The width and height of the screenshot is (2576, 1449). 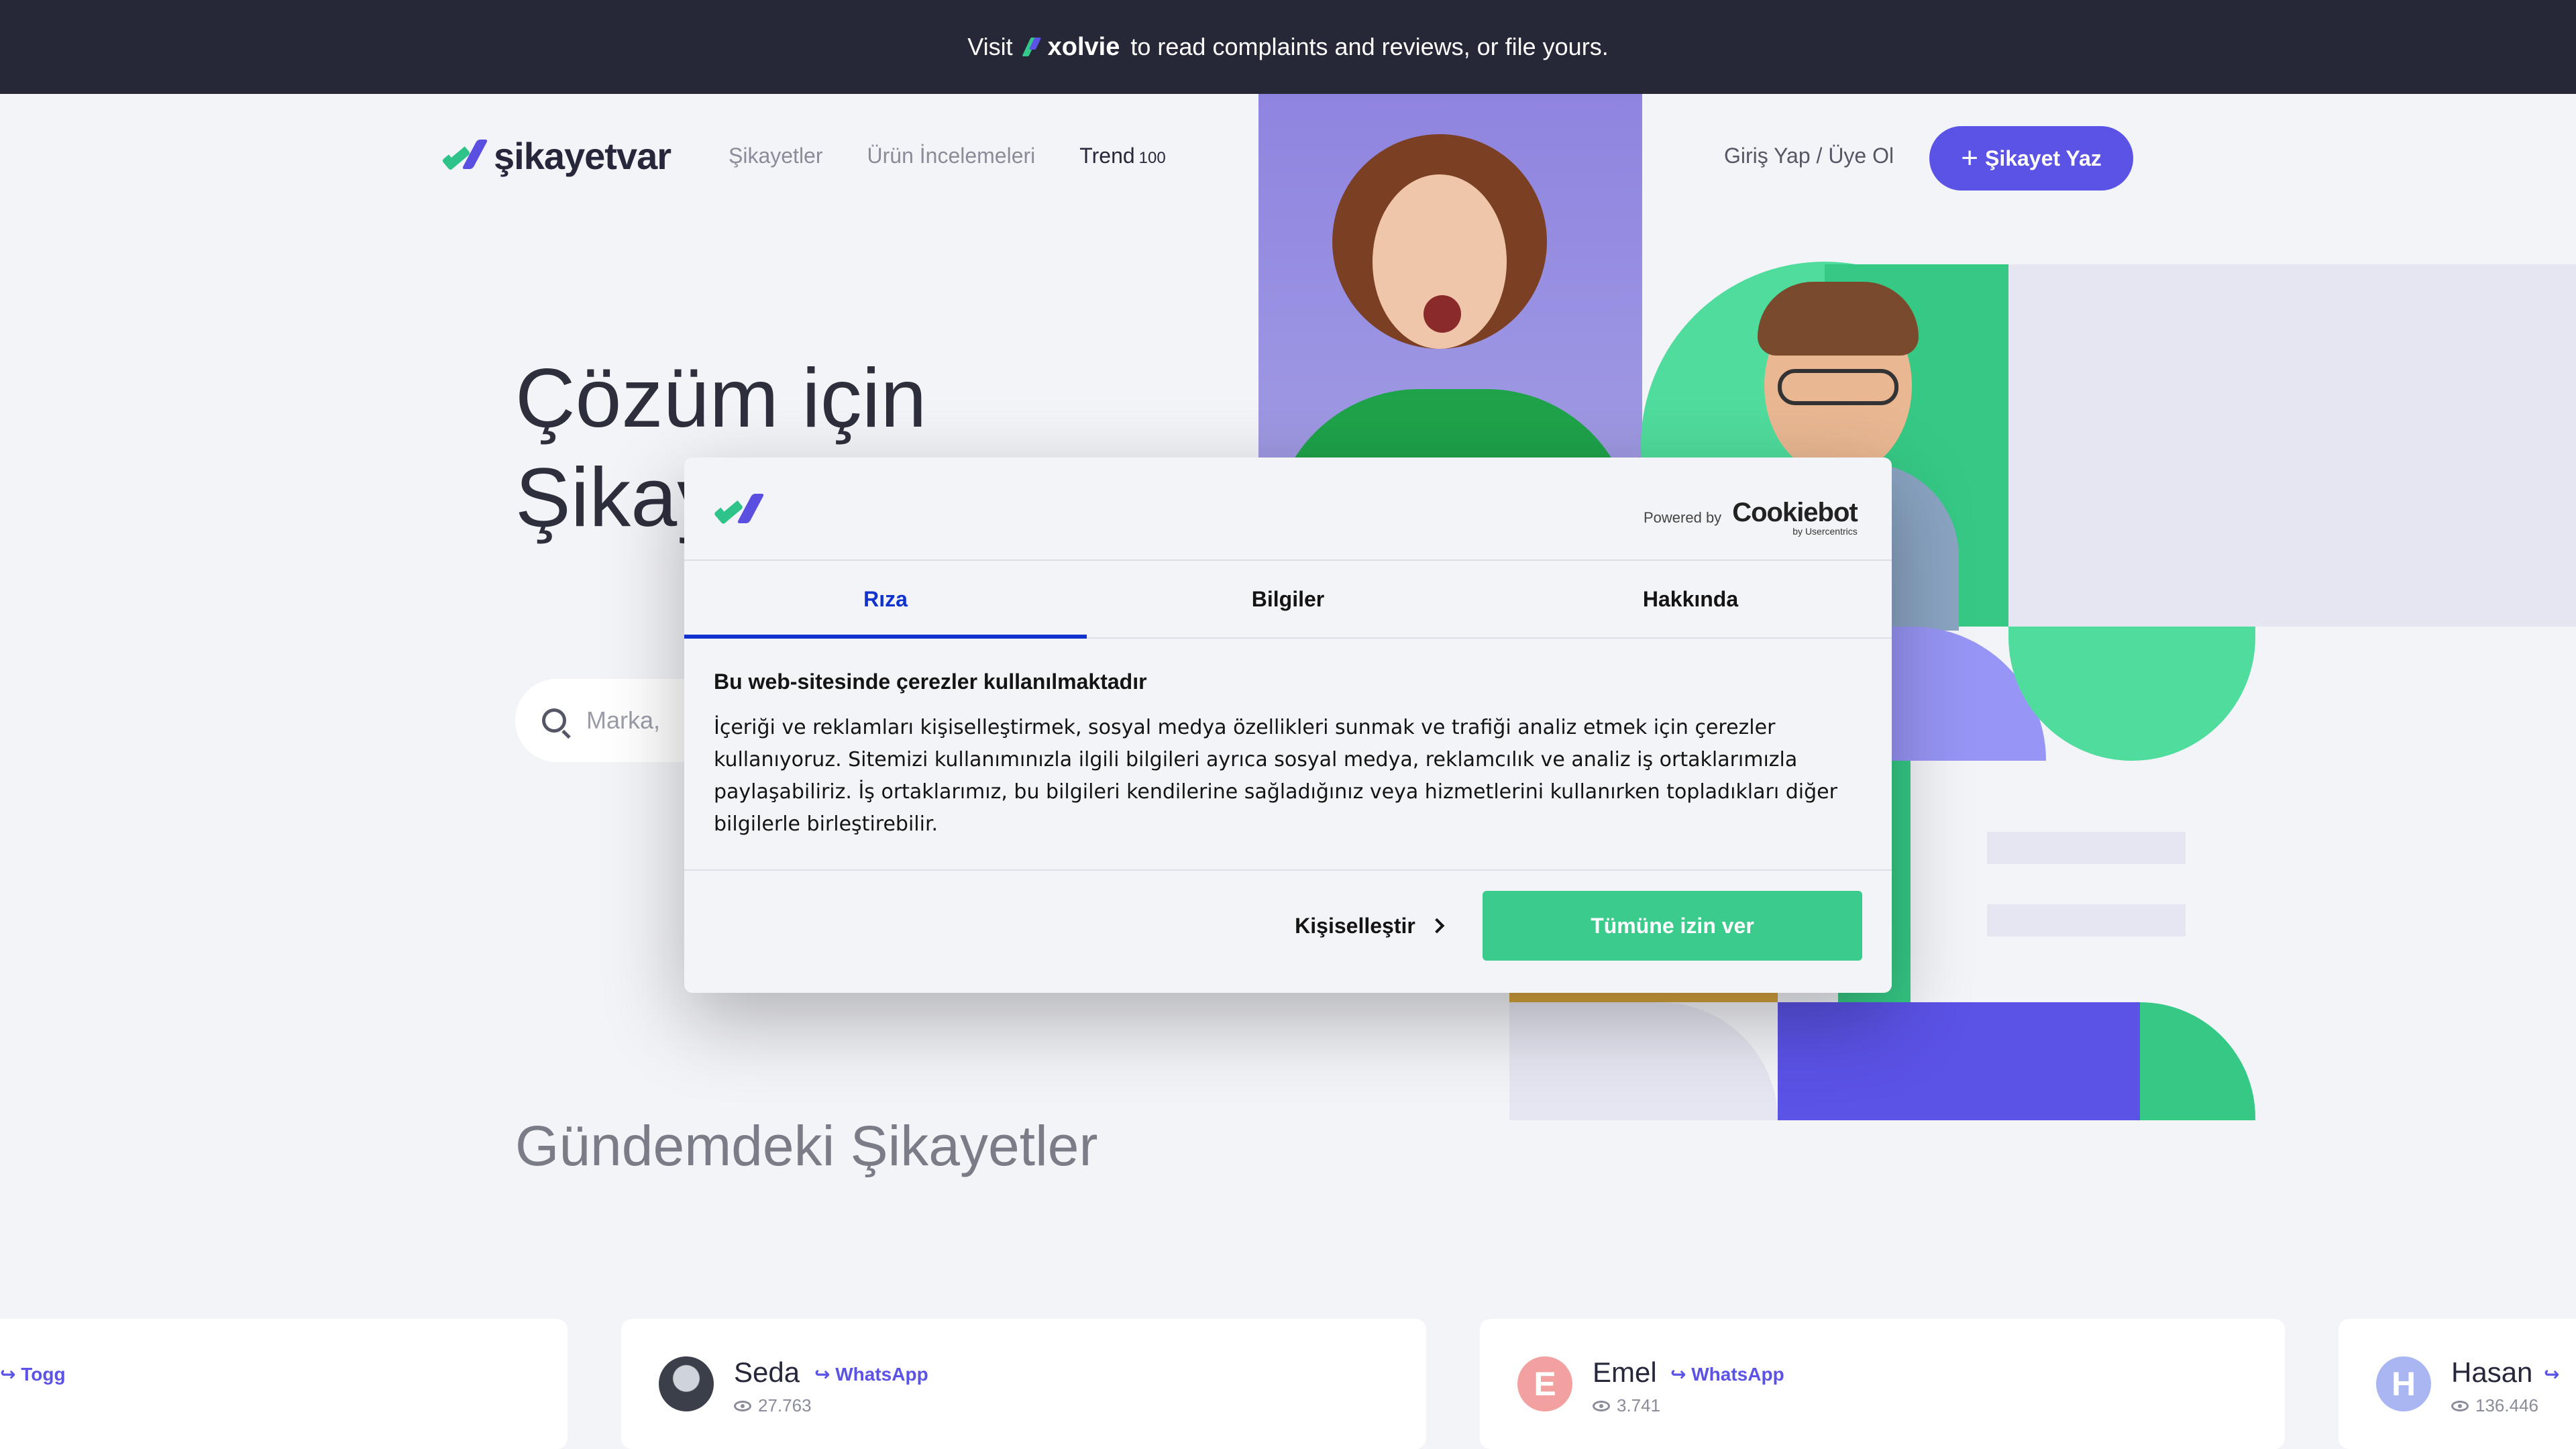 What do you see at coordinates (1672, 926) in the screenshot?
I see `allow-all-button: Tümüne izin ver` at bounding box center [1672, 926].